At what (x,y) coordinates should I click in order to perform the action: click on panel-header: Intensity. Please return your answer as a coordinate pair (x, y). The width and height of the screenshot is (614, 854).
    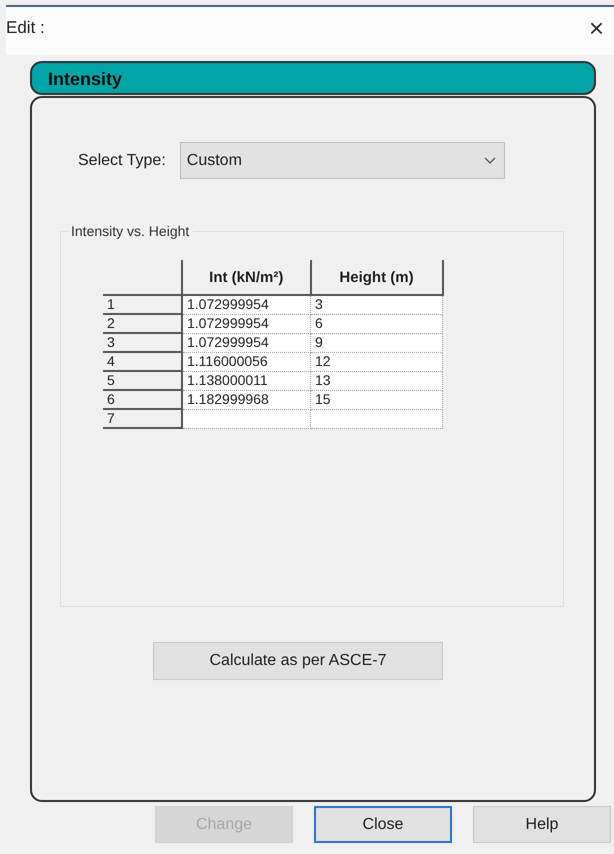
    Looking at the image, I should click on (313, 78).